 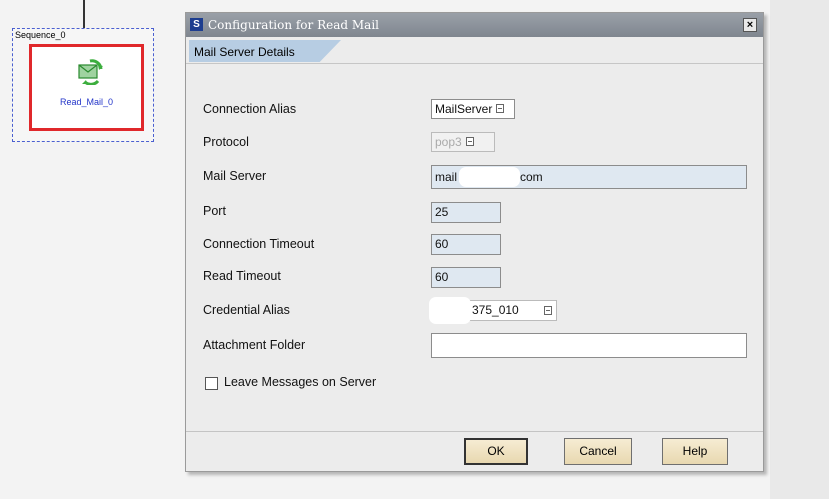 What do you see at coordinates (293, 25) in the screenshot?
I see `dialog-title: Configuration for Read Mail` at bounding box center [293, 25].